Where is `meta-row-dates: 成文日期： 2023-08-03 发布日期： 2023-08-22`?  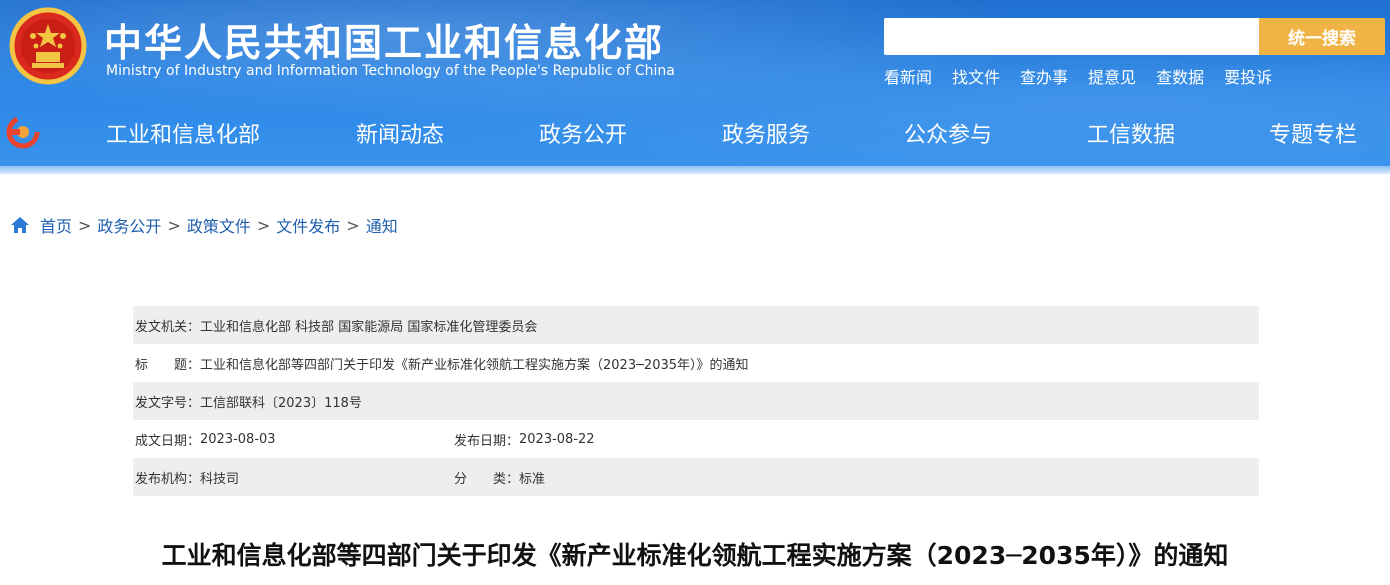 meta-row-dates: 成文日期： 2023-08-03 发布日期： 2023-08-22 is located at coordinates (696, 439).